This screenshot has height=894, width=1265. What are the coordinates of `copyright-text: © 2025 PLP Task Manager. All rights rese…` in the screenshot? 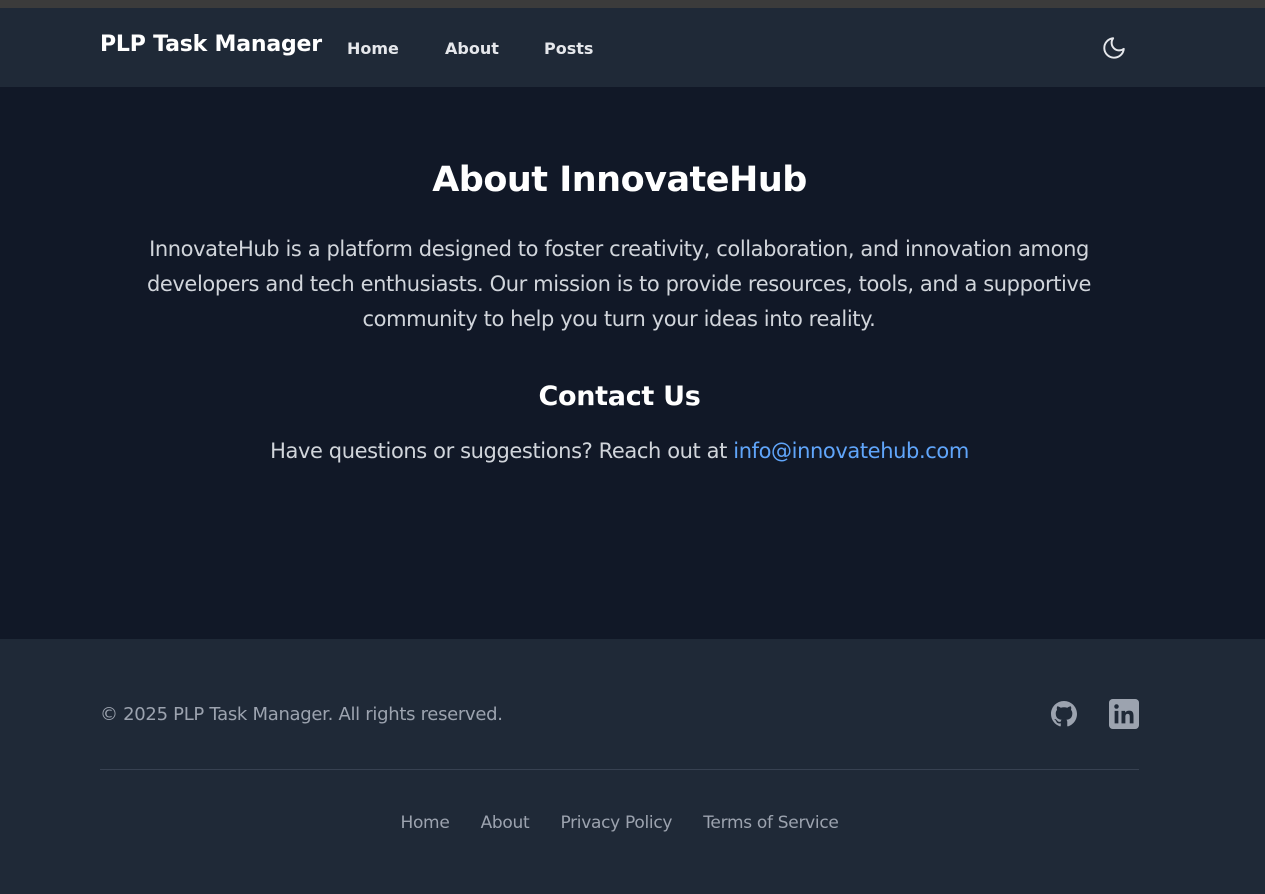 It's located at (301, 714).